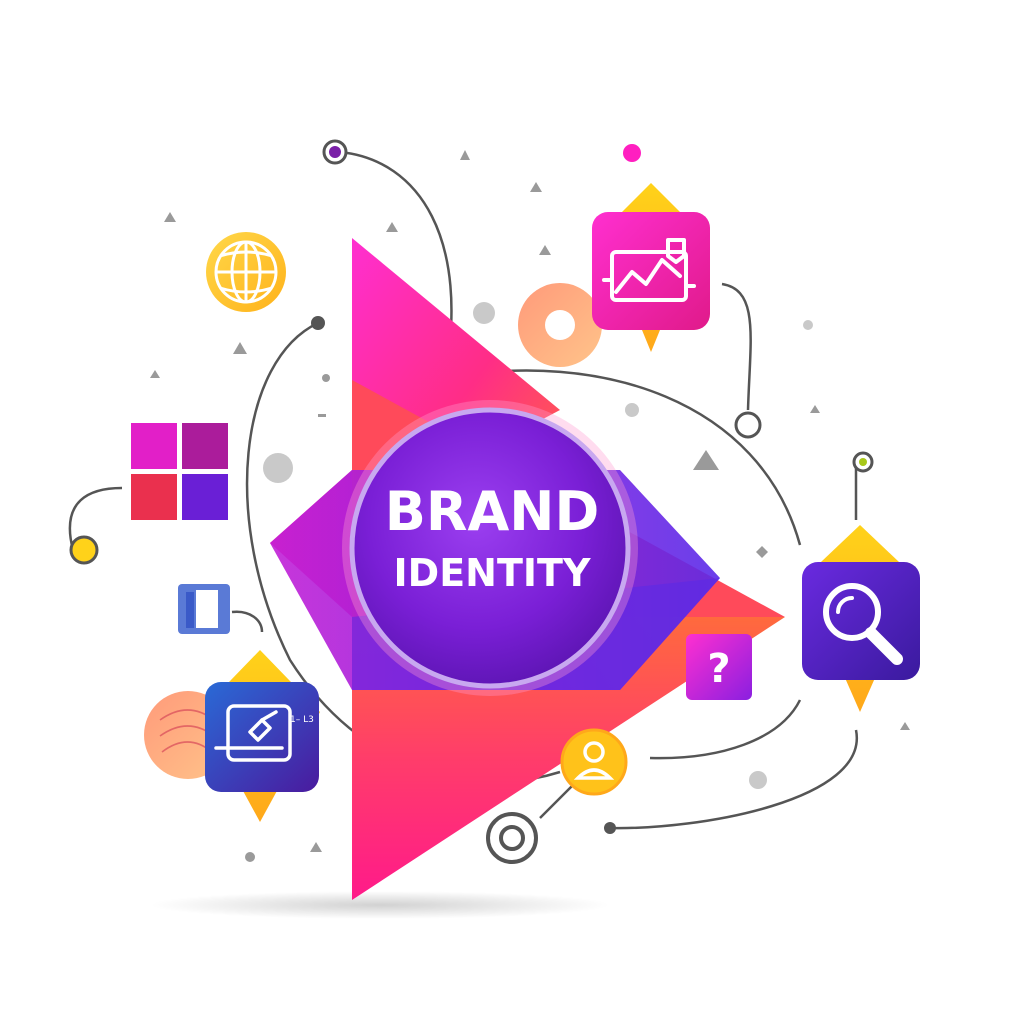 The image size is (1024, 1024). I want to click on hub-title-line2: IDENTITY, so click(492, 573).